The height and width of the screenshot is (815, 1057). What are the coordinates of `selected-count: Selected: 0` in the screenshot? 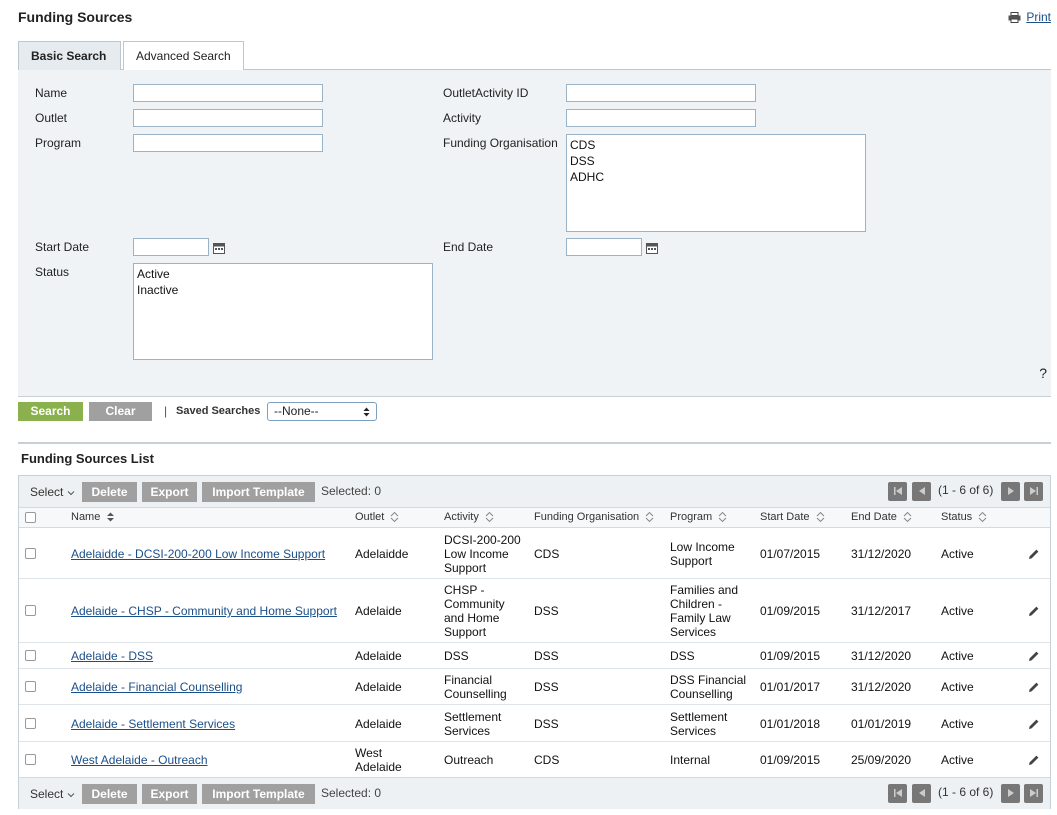 It's located at (351, 491).